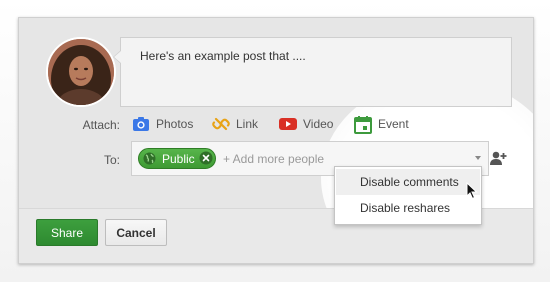 The width and height of the screenshot is (550, 282). Describe the element at coordinates (141, 124) in the screenshot. I see `camera-icon` at that location.